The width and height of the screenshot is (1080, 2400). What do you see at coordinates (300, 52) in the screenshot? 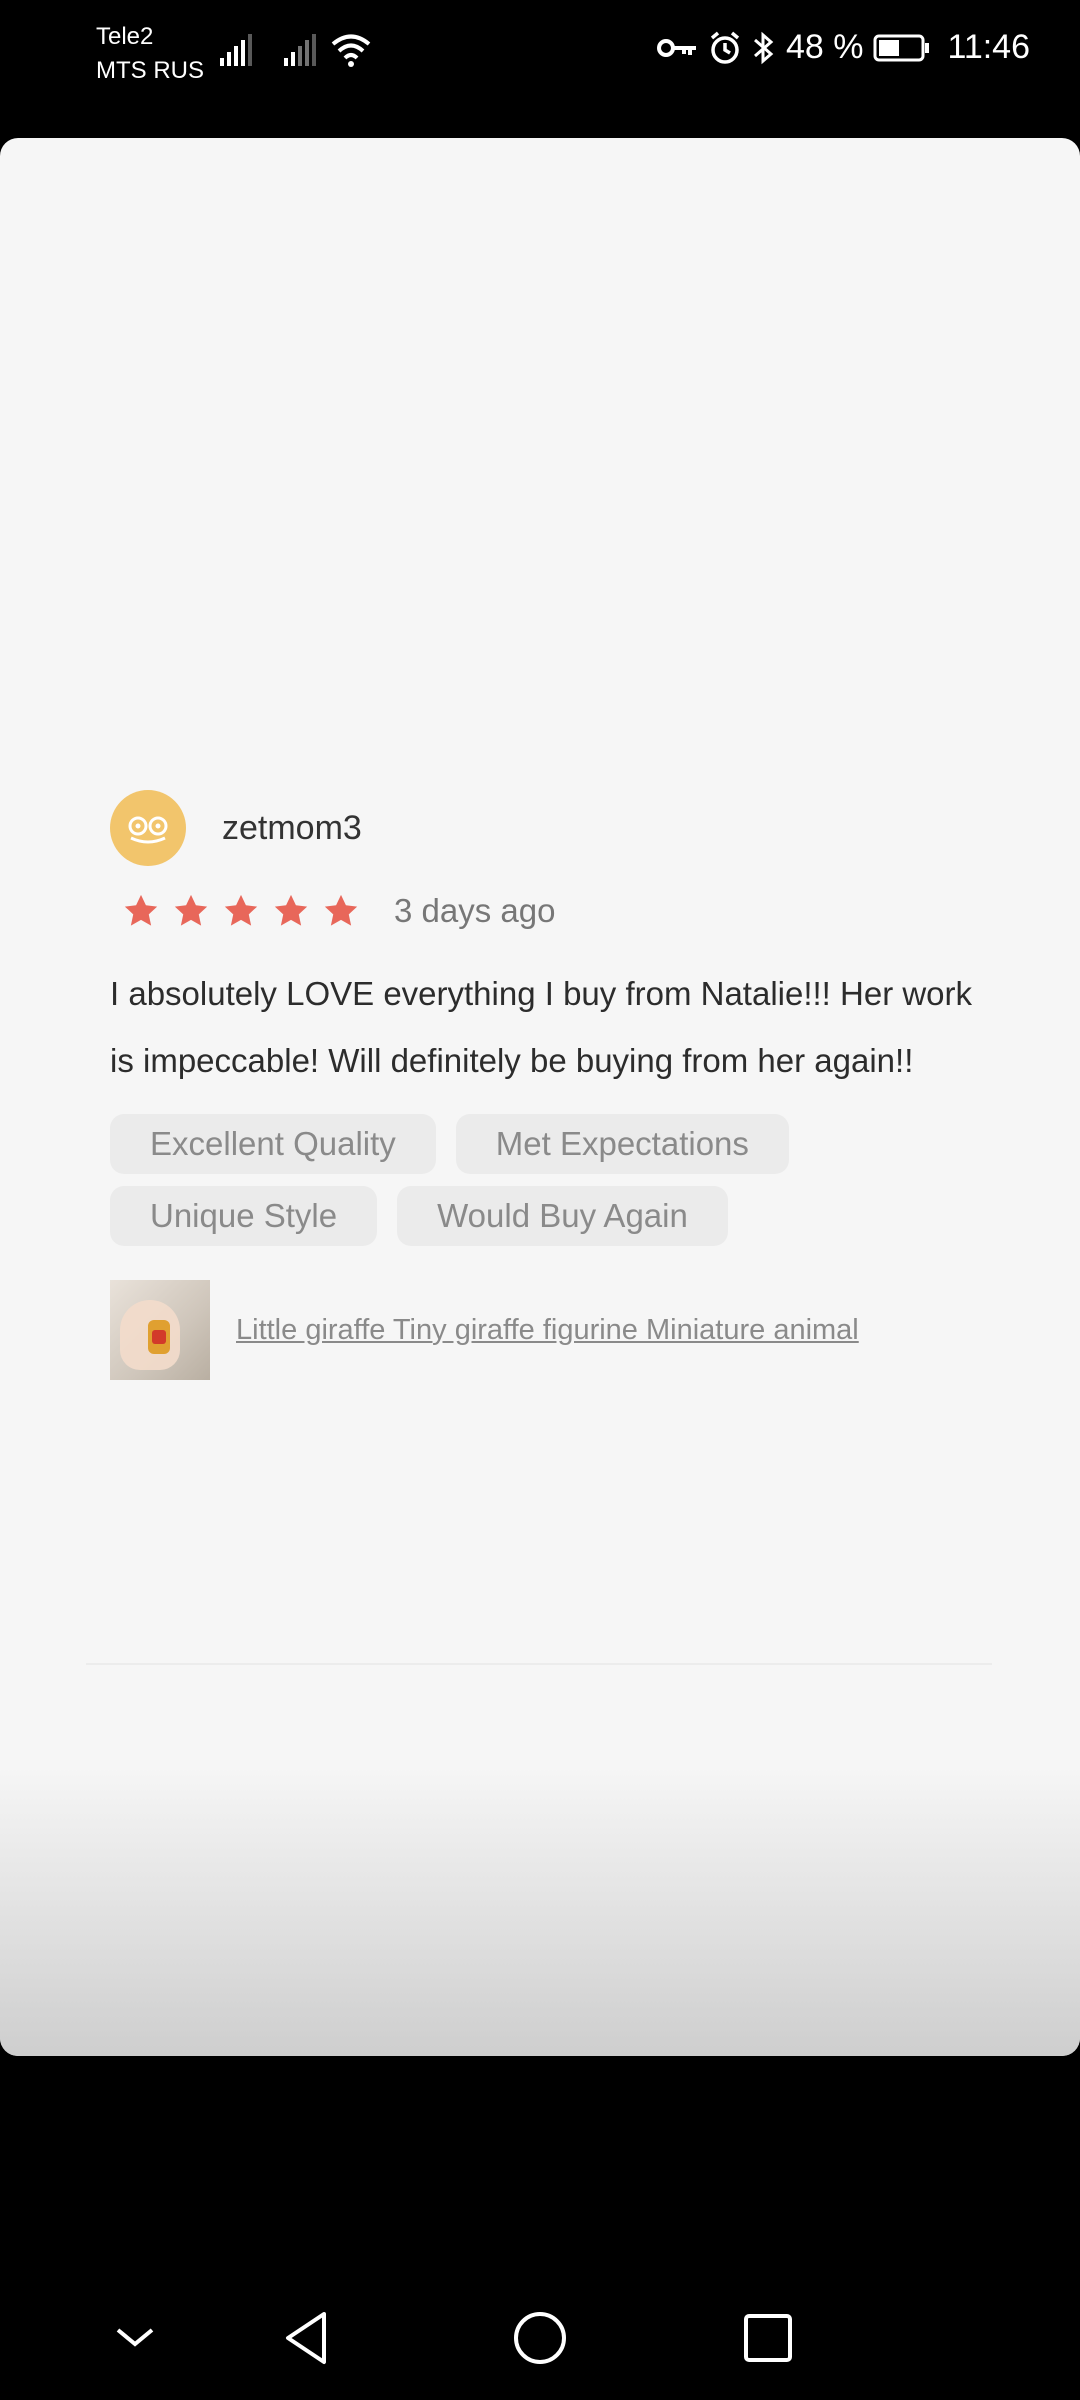
I see `signal-2-icon` at bounding box center [300, 52].